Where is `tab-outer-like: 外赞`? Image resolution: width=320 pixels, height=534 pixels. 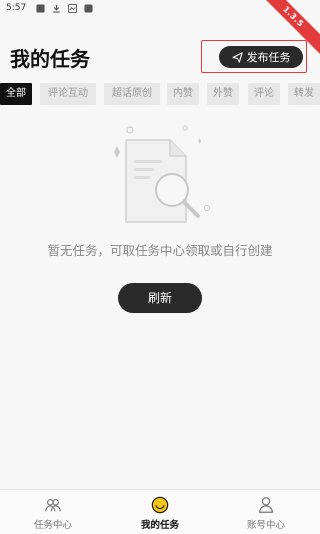
tab-outer-like: 外赞 is located at coordinates (223, 94).